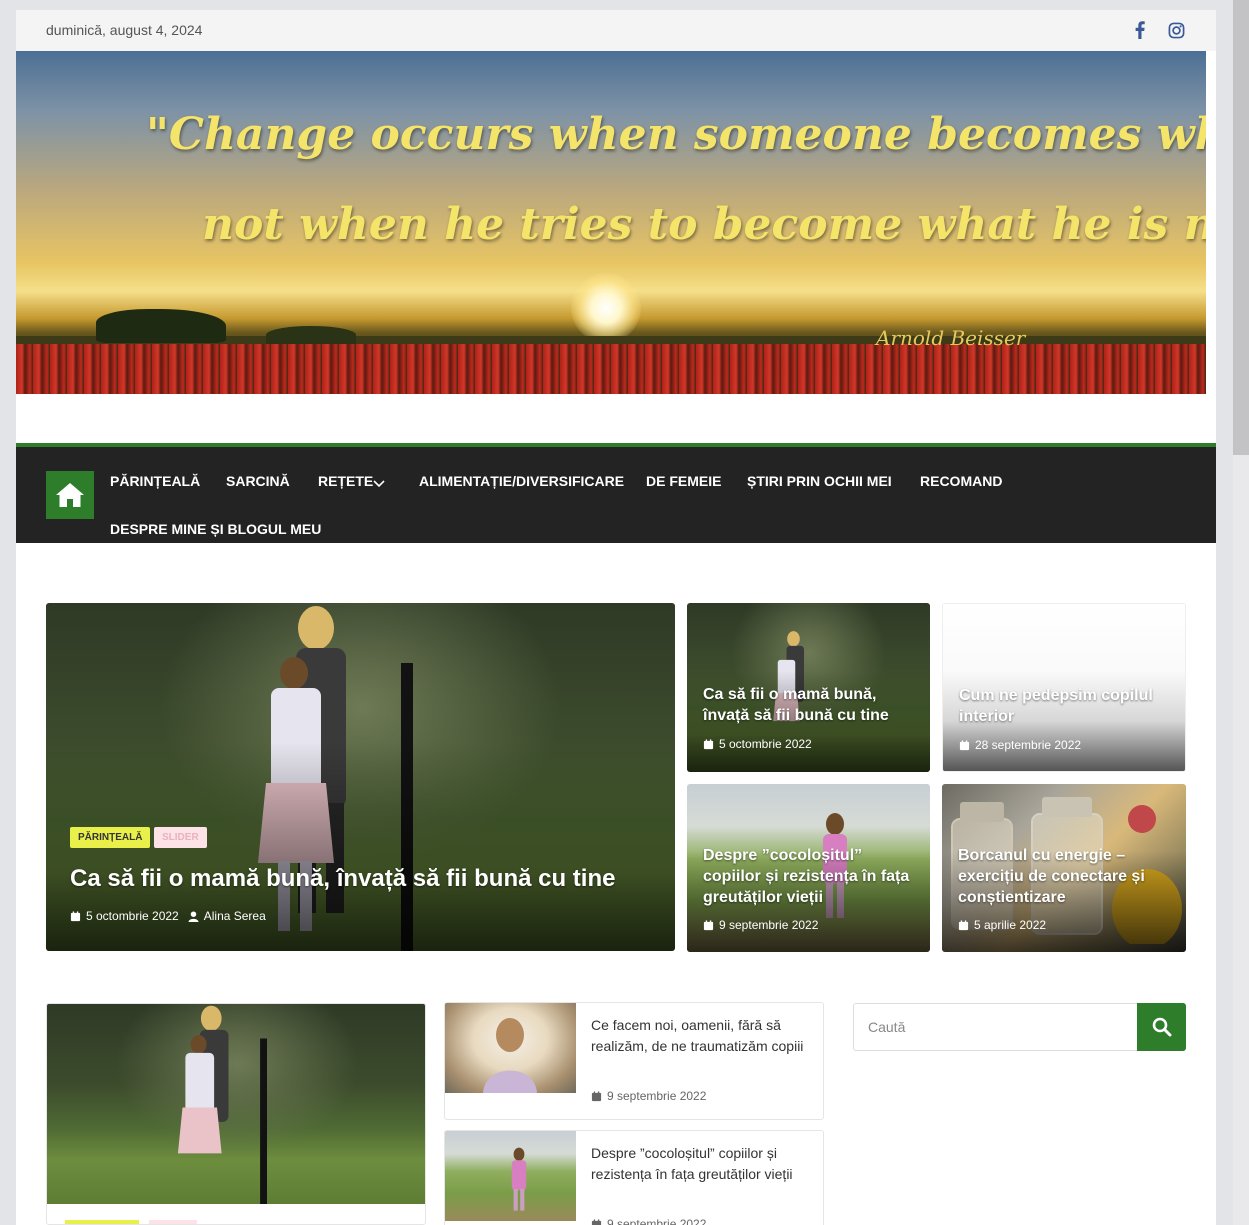  I want to click on banner-sun, so click(606, 308).